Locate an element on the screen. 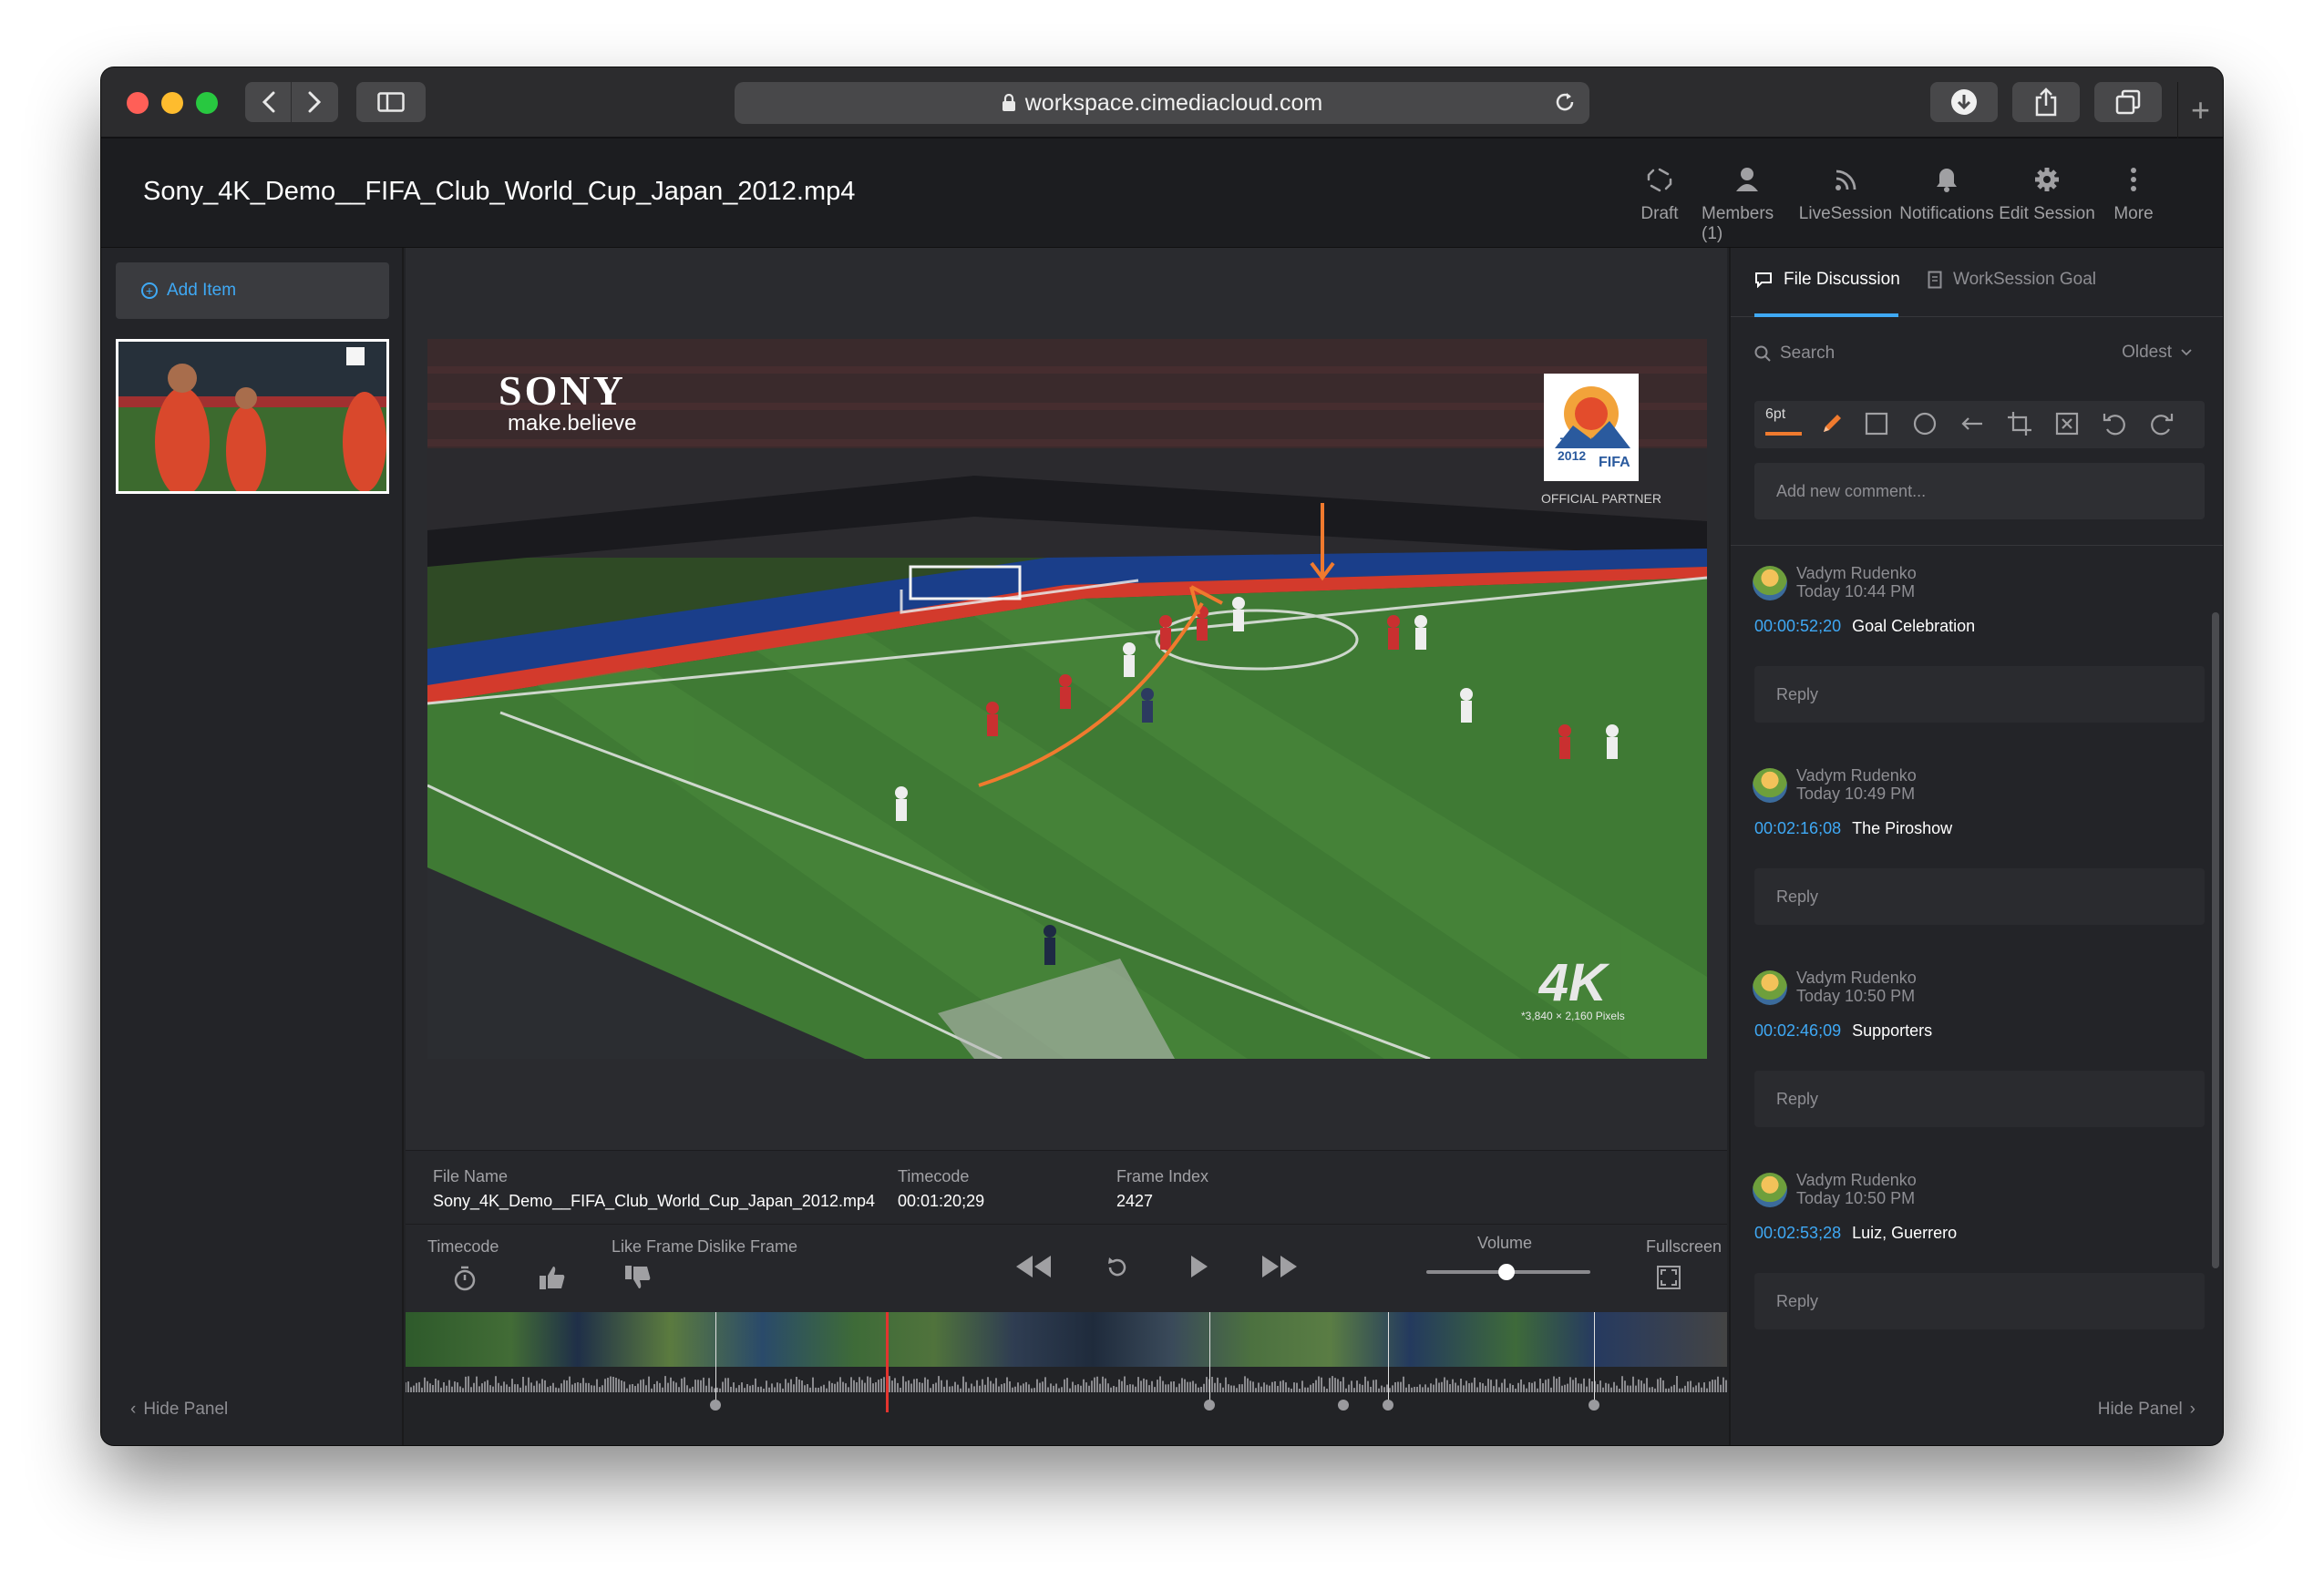 The width and height of the screenshot is (2324, 1580). rewind-icon is located at coordinates (1033, 1266).